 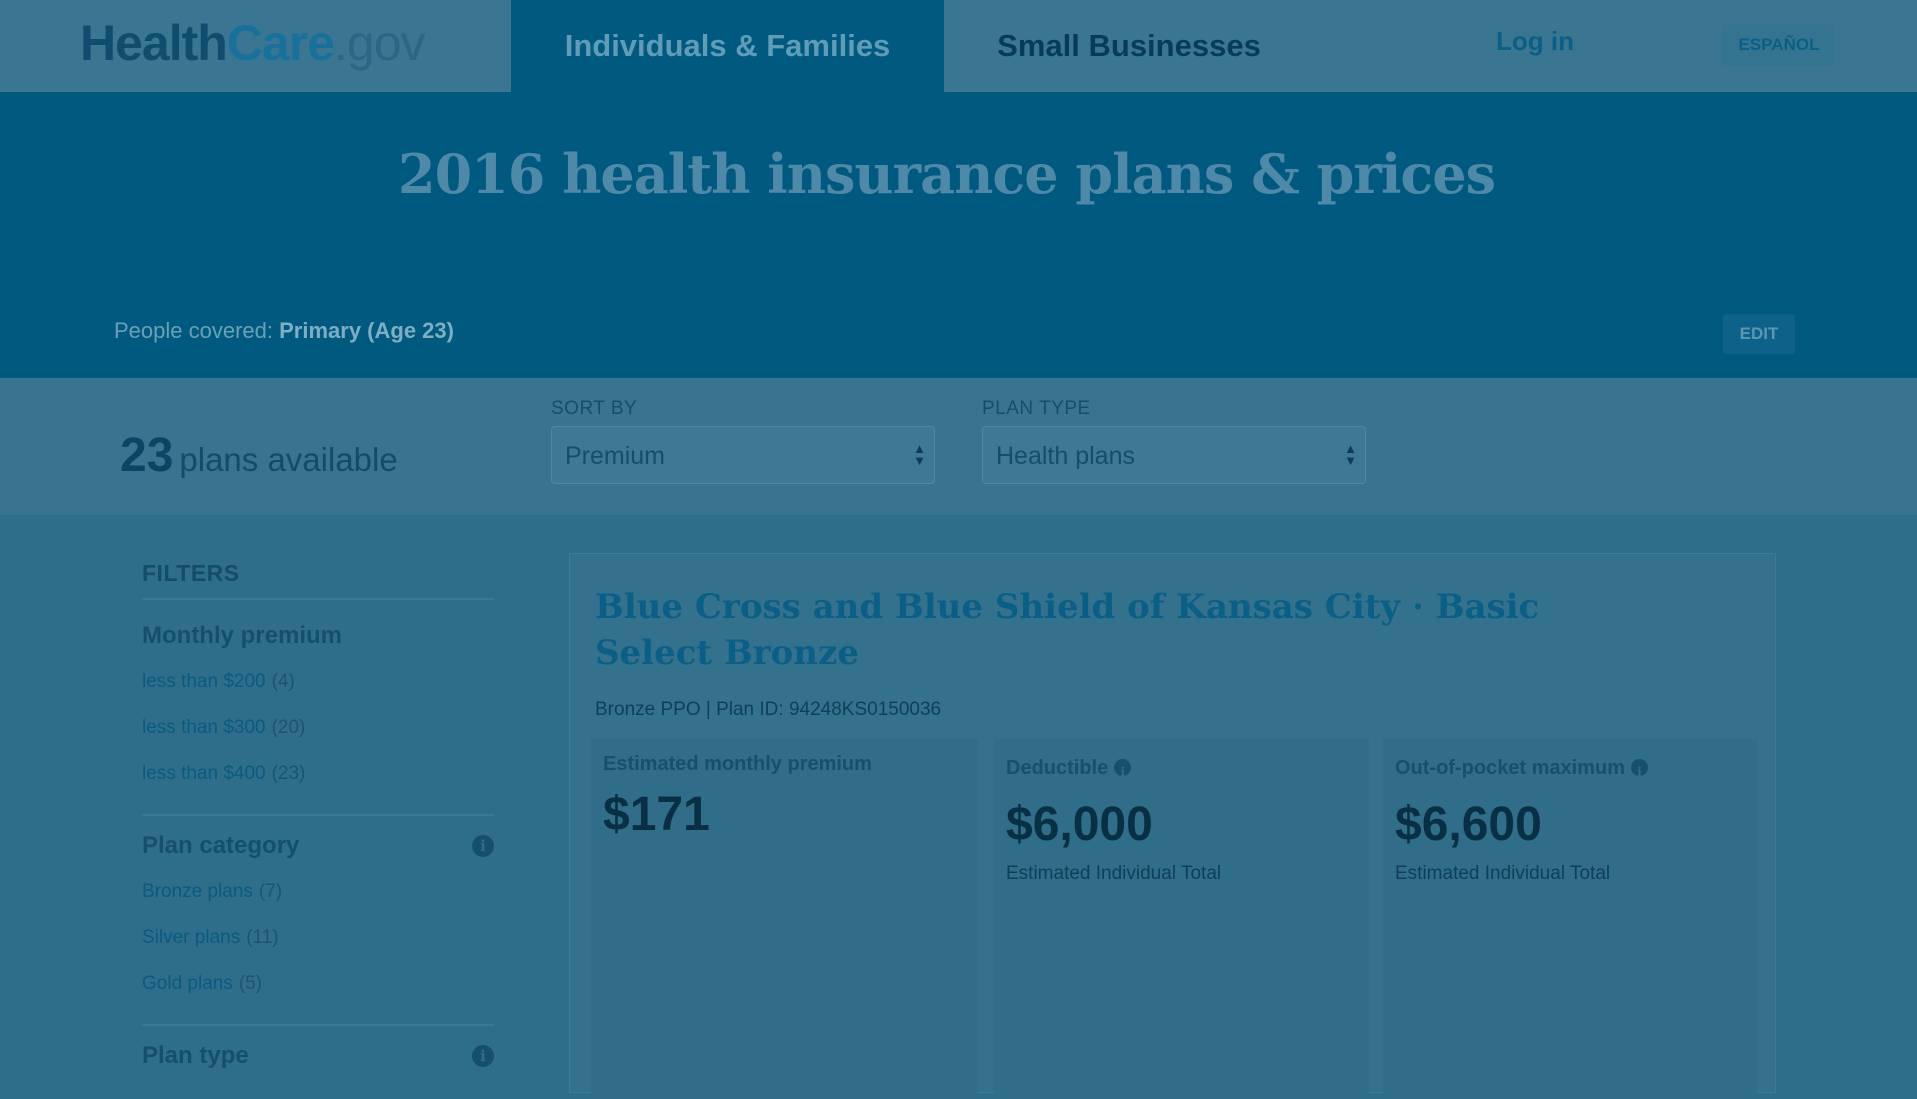 What do you see at coordinates (195, 1055) in the screenshot?
I see `plan-type-filter-heading: Plan type` at bounding box center [195, 1055].